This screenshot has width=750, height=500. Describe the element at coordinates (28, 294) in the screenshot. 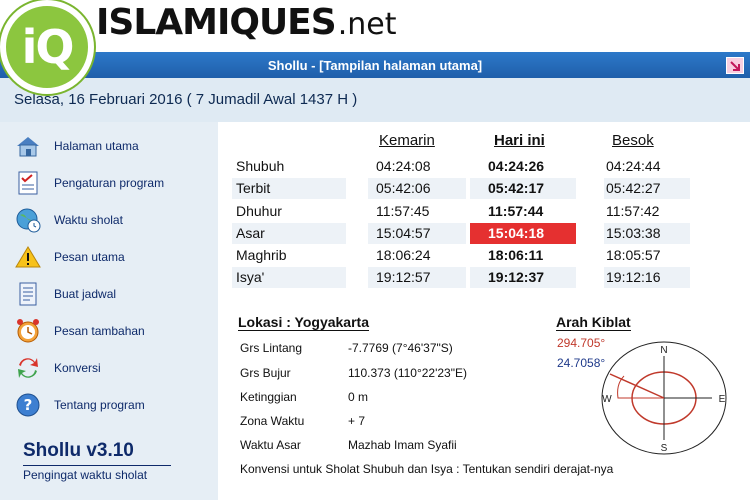

I see `document-icon` at that location.